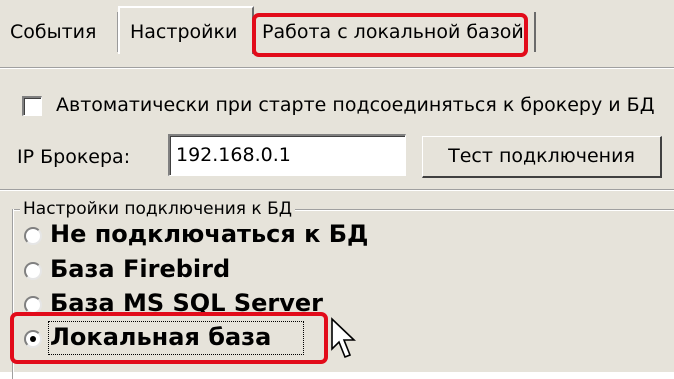  What do you see at coordinates (33, 271) in the screenshot?
I see `radio-firebird` at bounding box center [33, 271].